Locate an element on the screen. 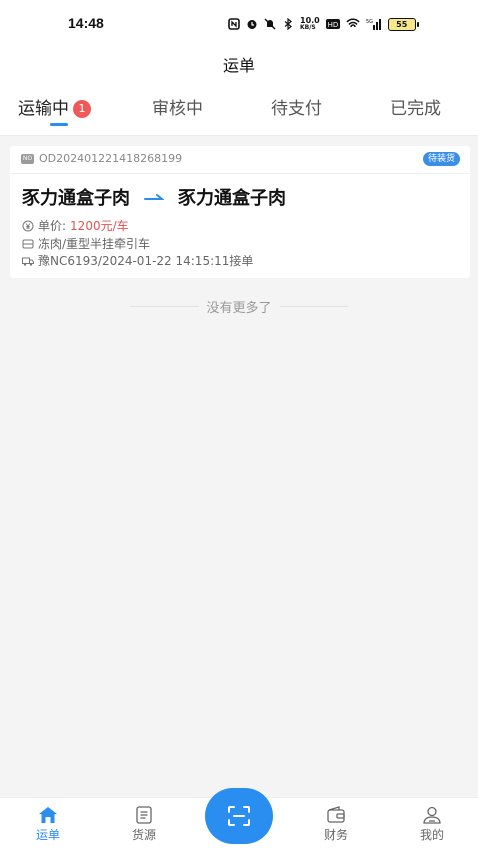  nav-label: 货源 is located at coordinates (143, 835).